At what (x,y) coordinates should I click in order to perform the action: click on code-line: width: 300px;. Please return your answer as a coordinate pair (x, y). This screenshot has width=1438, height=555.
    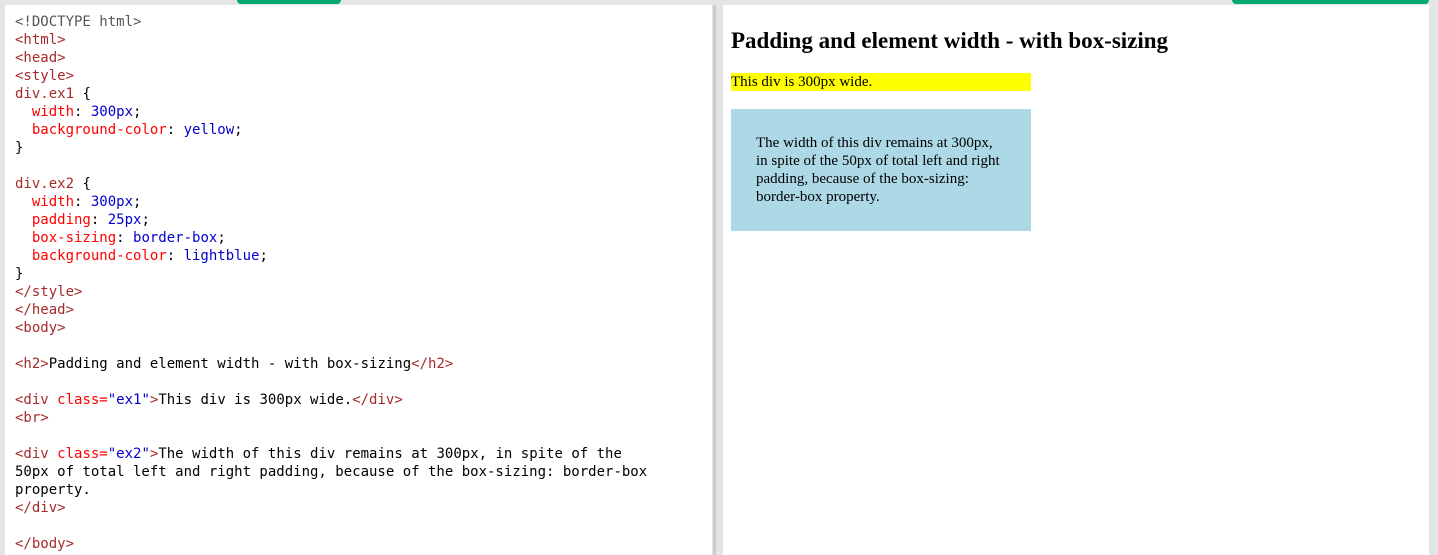
    Looking at the image, I should click on (331, 112).